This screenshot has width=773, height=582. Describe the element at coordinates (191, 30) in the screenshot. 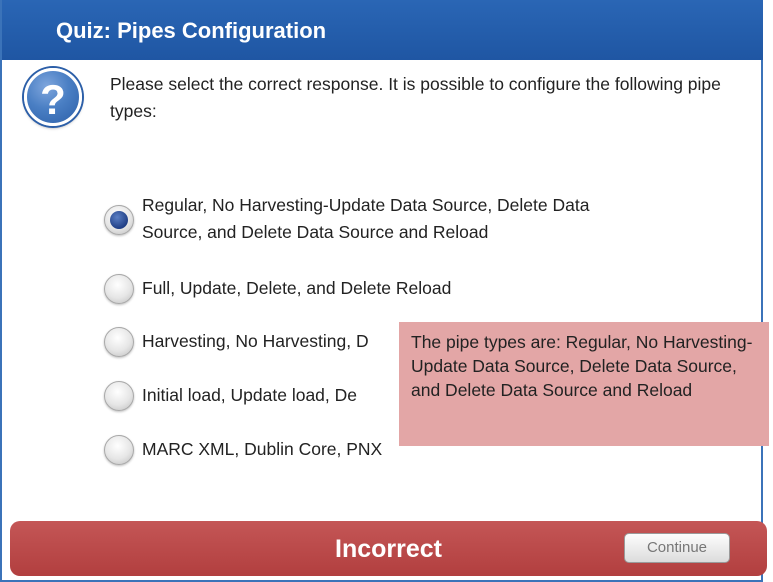

I see `quiz-title: Quiz: Pipes Configuration` at that location.